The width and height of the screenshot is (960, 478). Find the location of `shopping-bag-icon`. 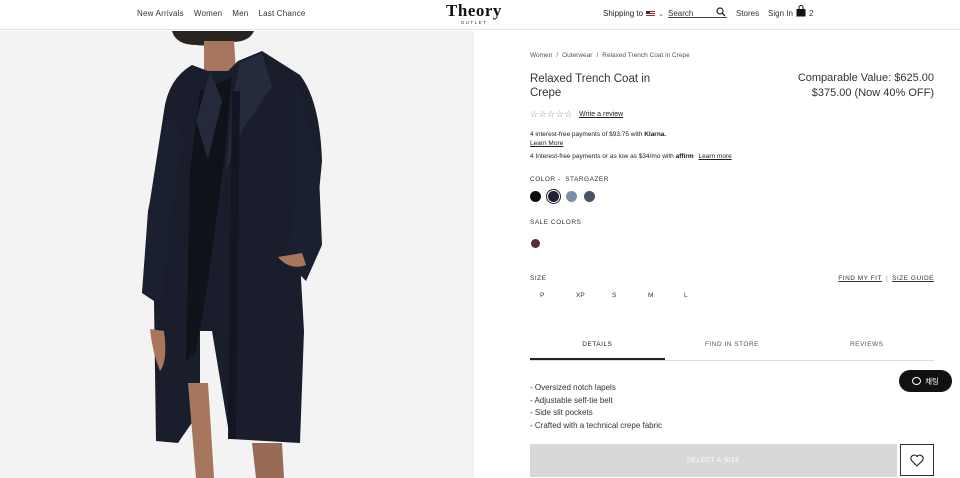

shopping-bag-icon is located at coordinates (801, 11).